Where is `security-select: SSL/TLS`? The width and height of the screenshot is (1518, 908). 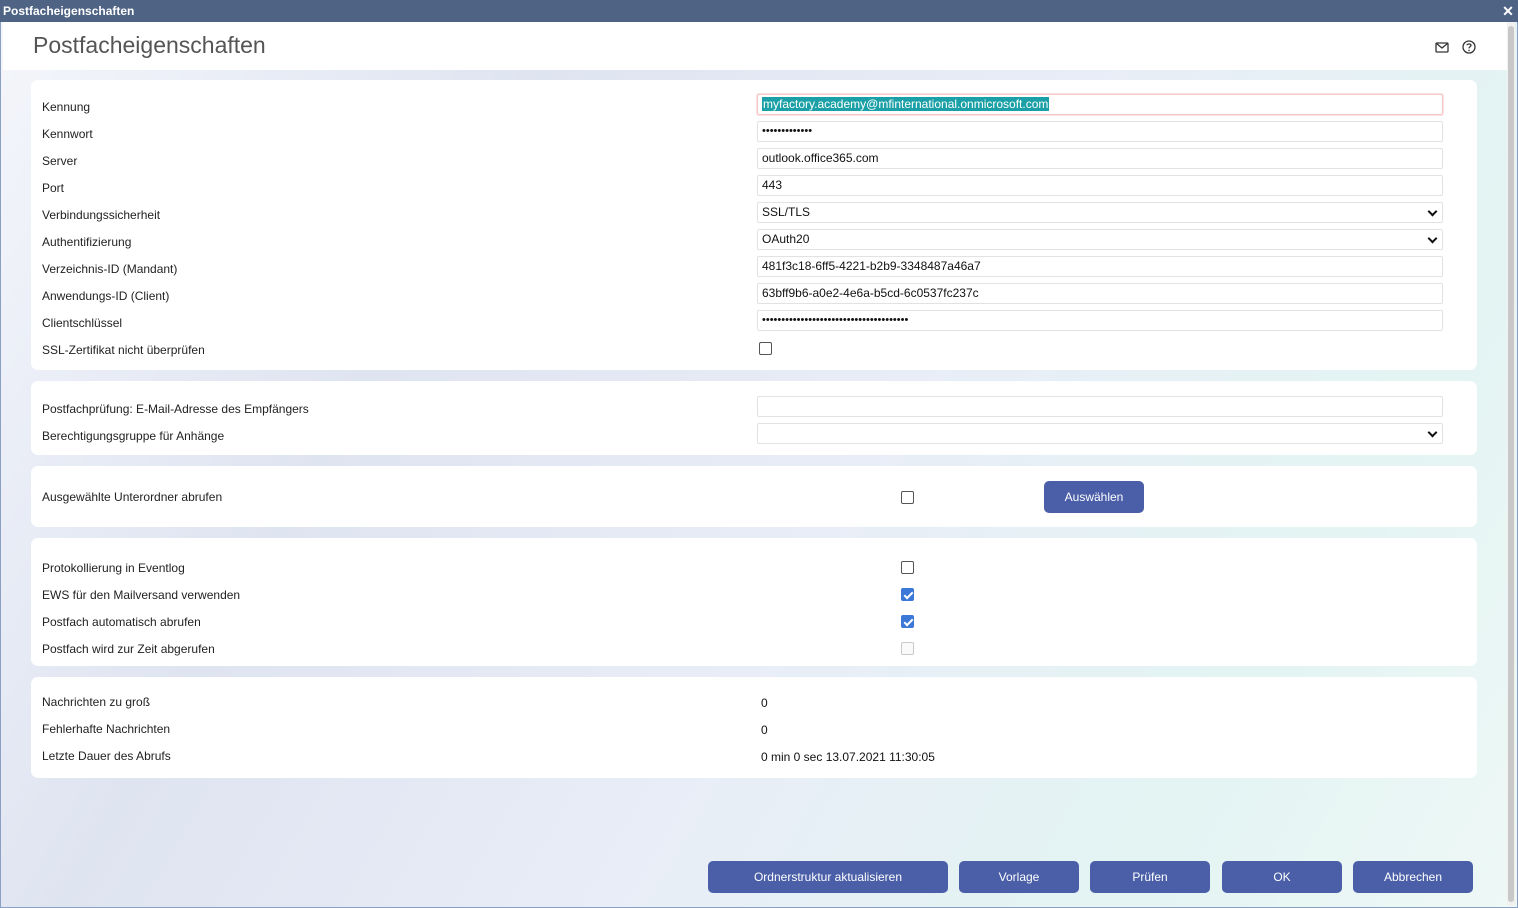
security-select: SSL/TLS is located at coordinates (1100, 212).